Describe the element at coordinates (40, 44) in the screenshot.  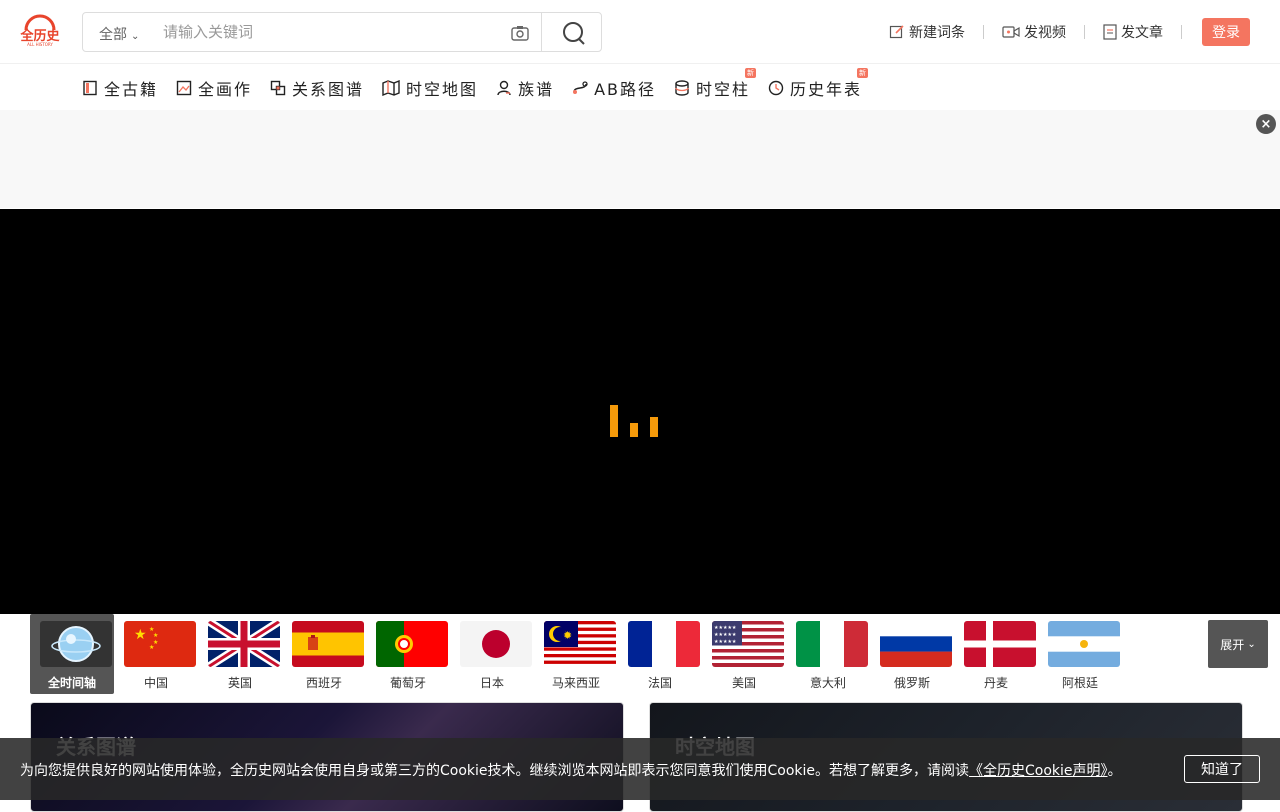
I see `svg-text: ALL HISTORY` at that location.